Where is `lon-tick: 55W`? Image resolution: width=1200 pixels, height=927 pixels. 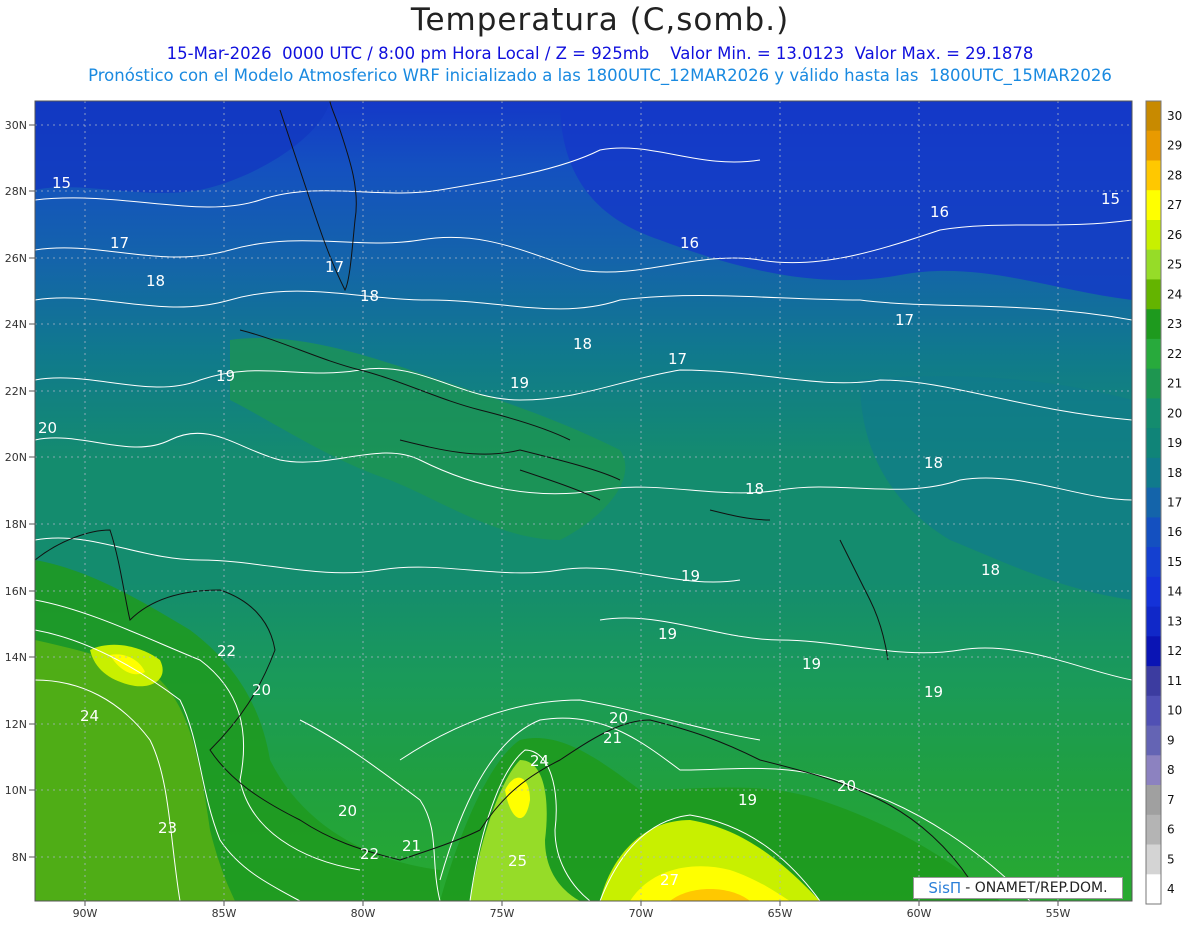
lon-tick: 55W is located at coordinates (1058, 913).